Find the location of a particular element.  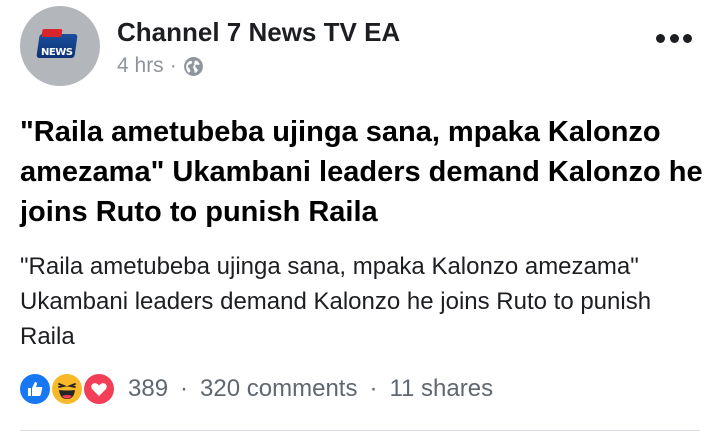

globe-icon is located at coordinates (193, 66).